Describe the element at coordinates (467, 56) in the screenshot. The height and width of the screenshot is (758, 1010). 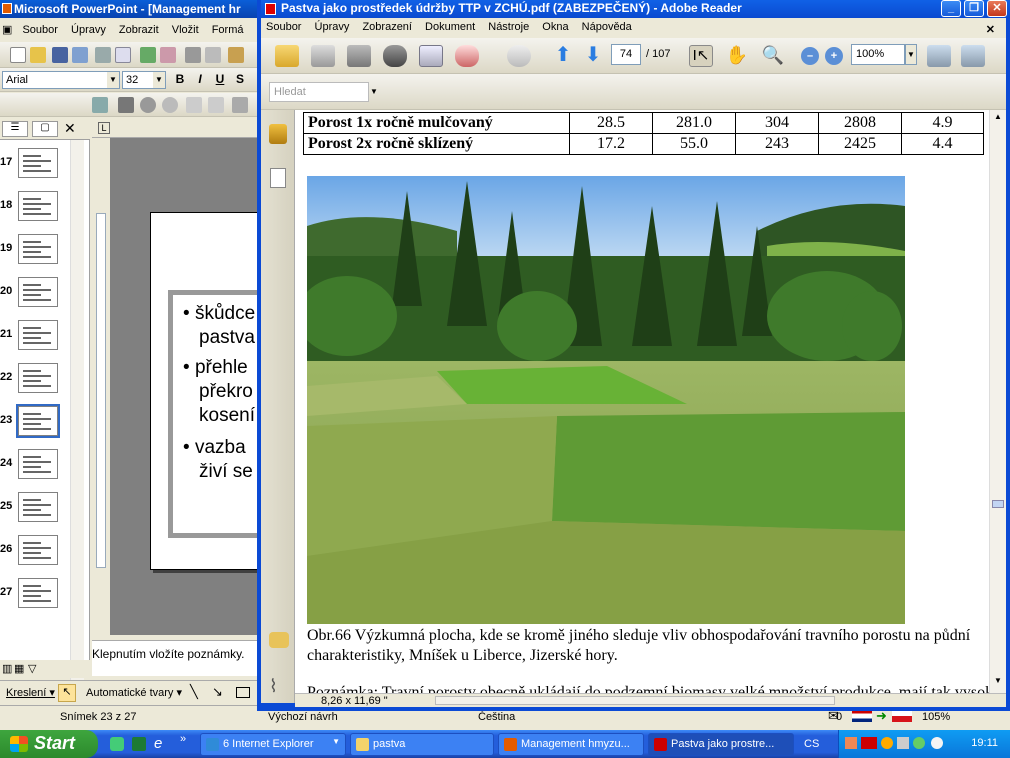
I see `sign-icon` at that location.